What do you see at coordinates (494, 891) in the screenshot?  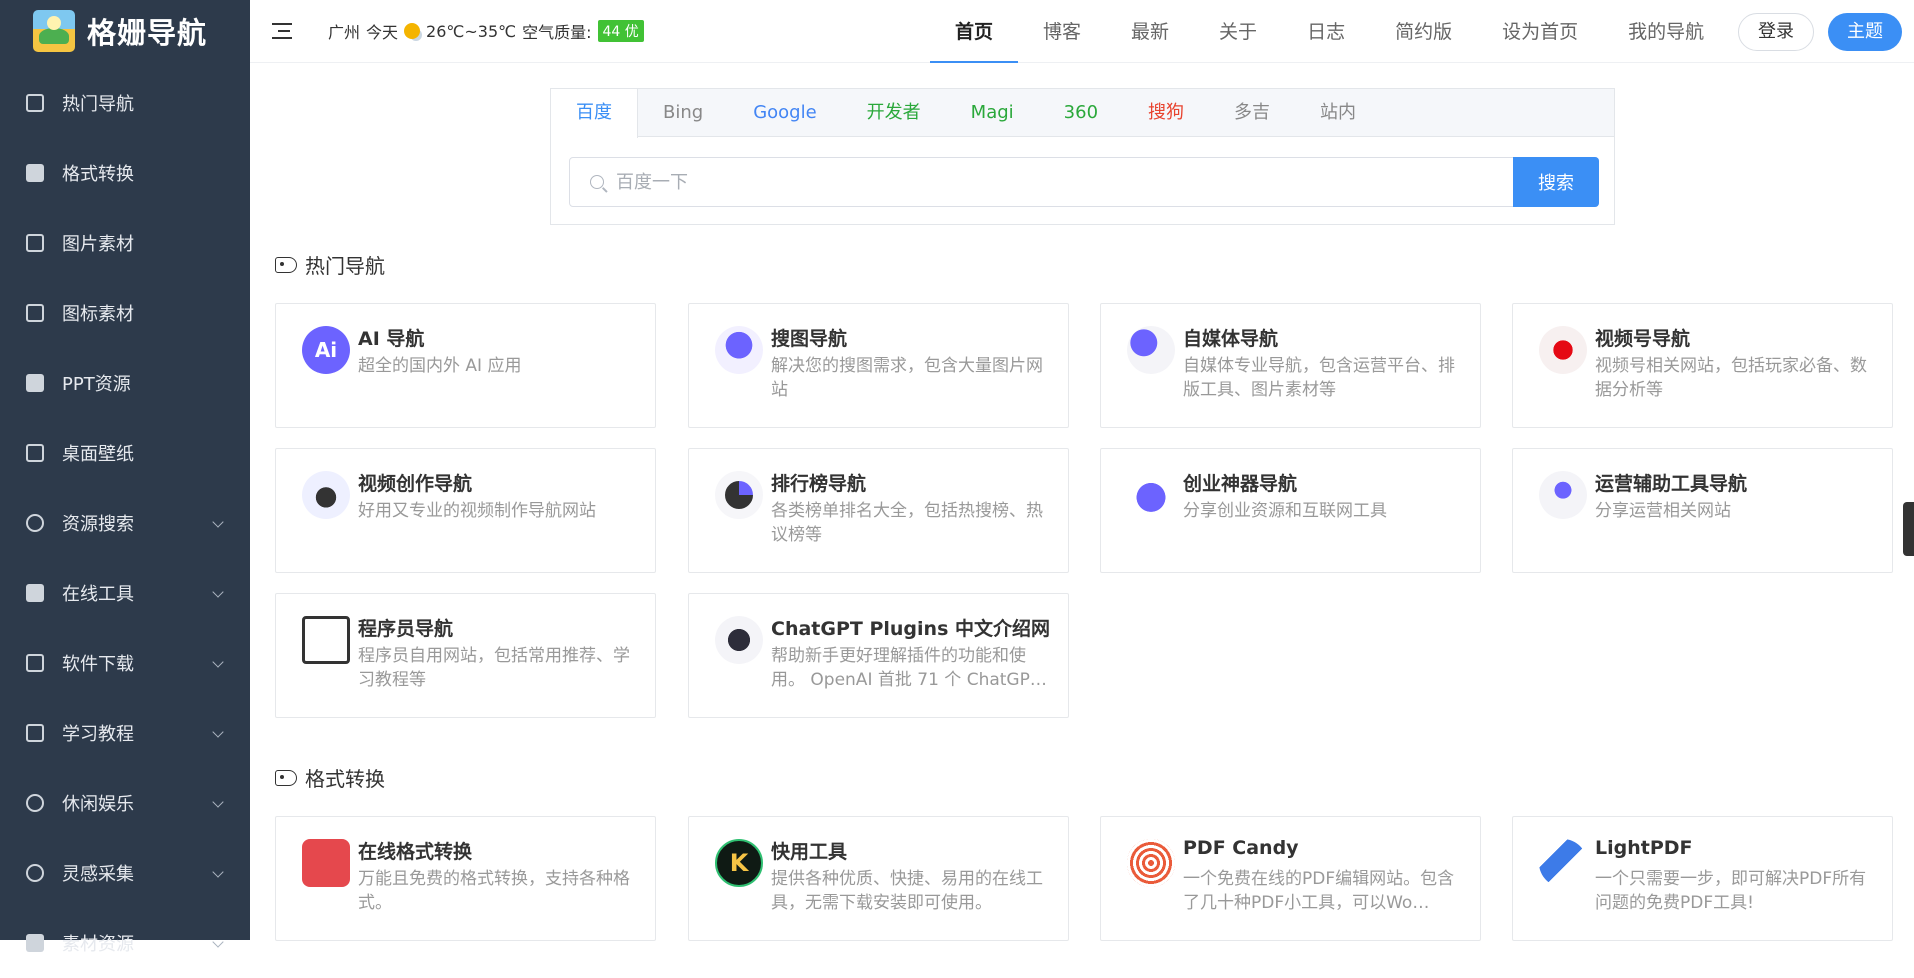 I see `card-description: 万能且免费的格式转换，支持各种格式。` at bounding box center [494, 891].